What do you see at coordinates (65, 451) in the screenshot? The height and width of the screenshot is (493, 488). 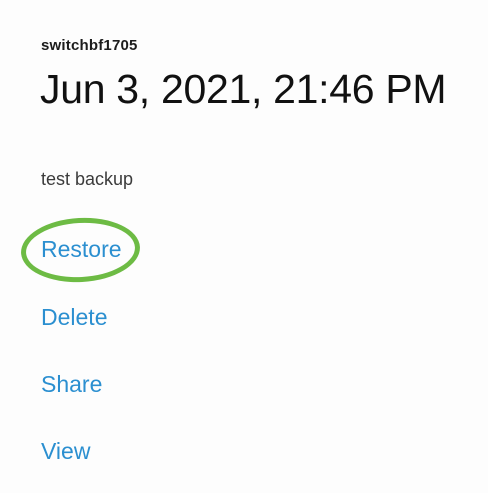 I see `view-button: View` at bounding box center [65, 451].